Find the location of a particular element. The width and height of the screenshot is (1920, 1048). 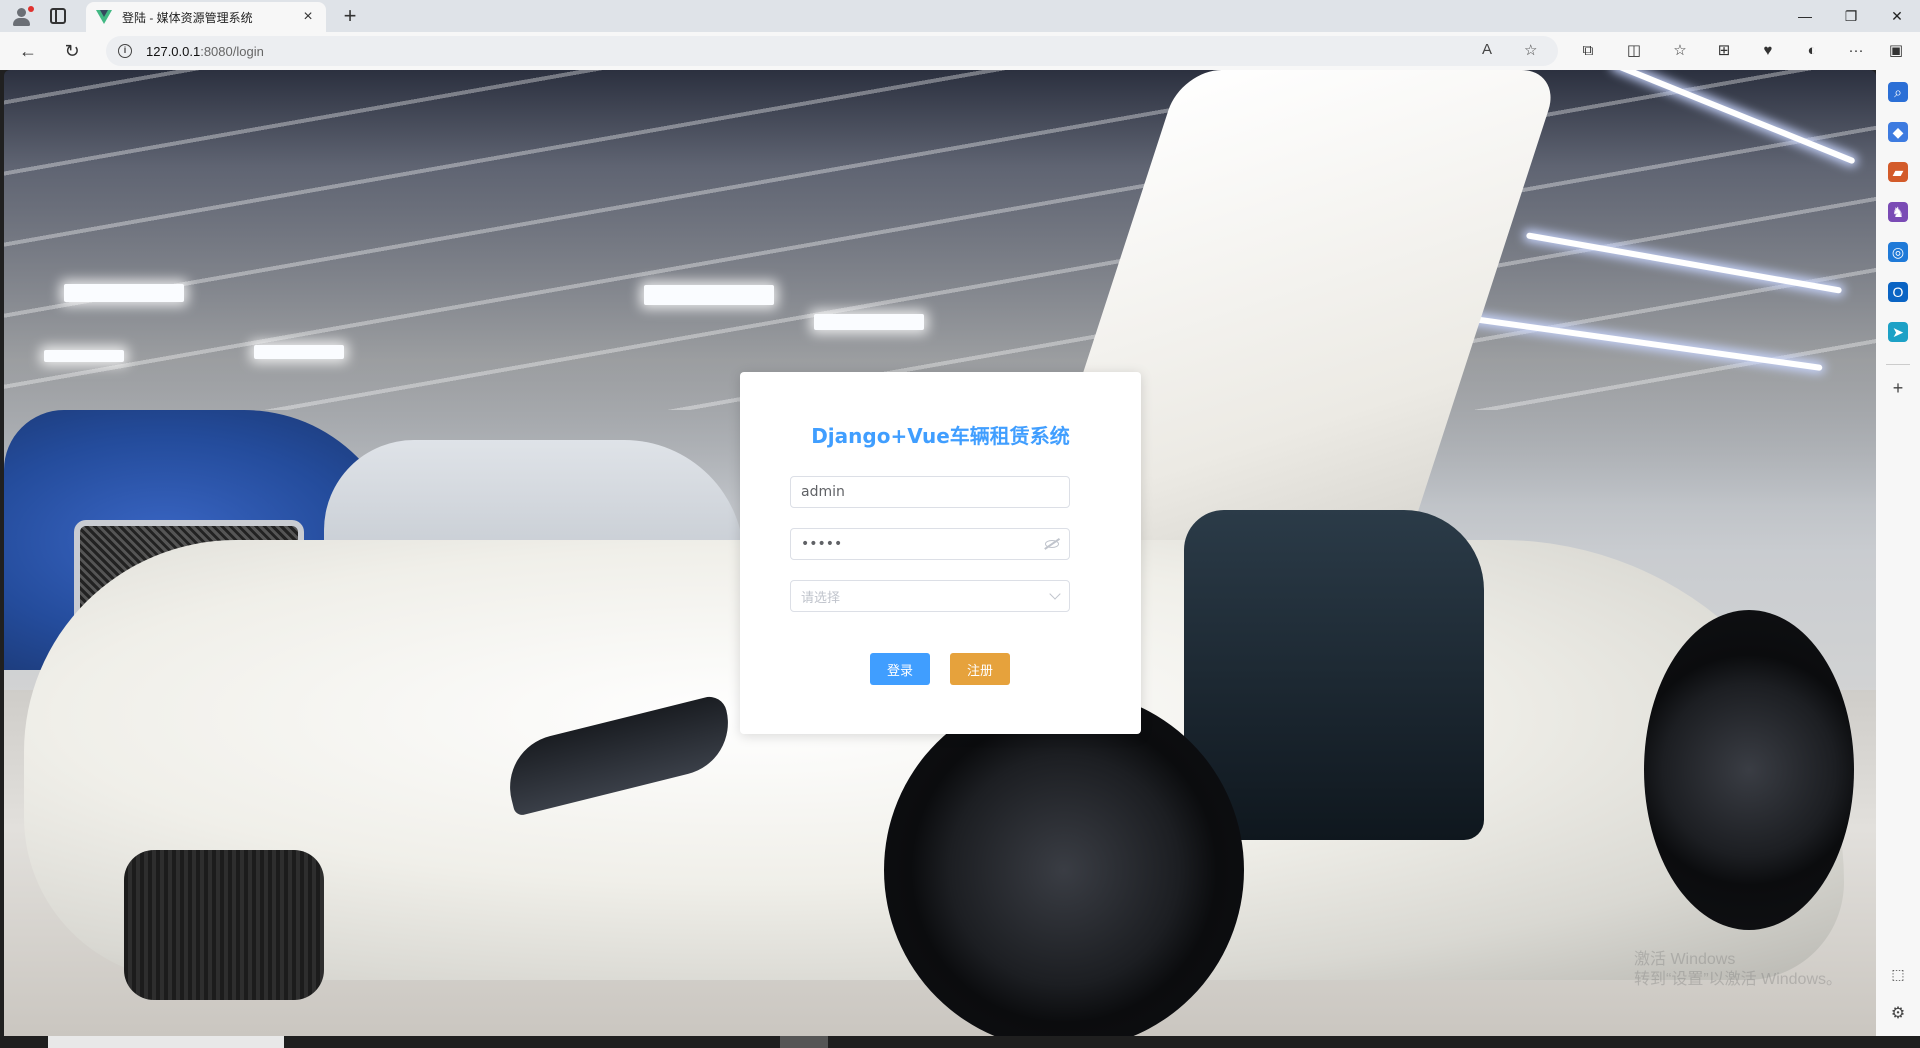

extensions-icon: ⧉ is located at coordinates (1588, 51).